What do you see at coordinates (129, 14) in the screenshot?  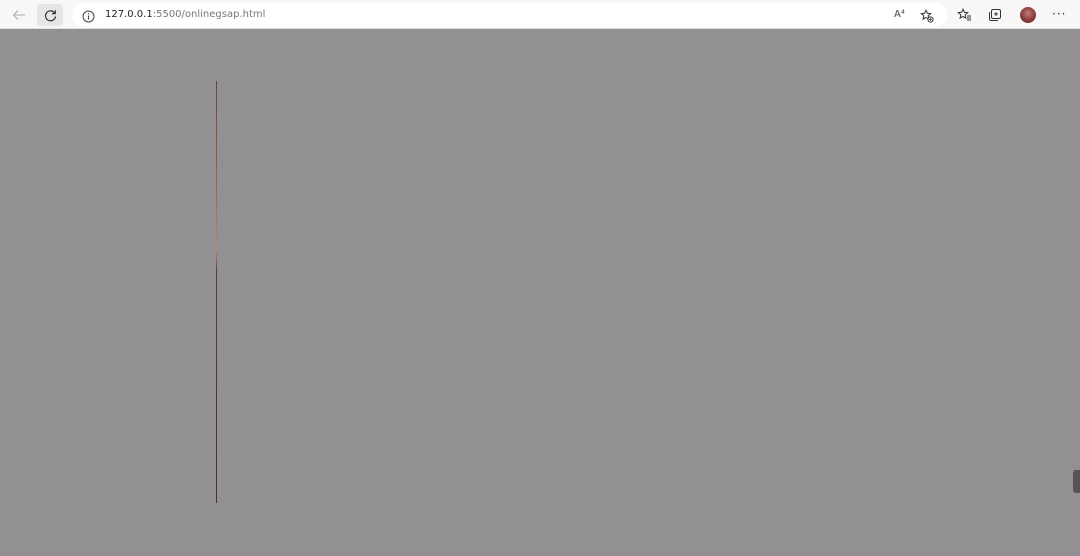 I see `url-host: 127.0.0.1` at bounding box center [129, 14].